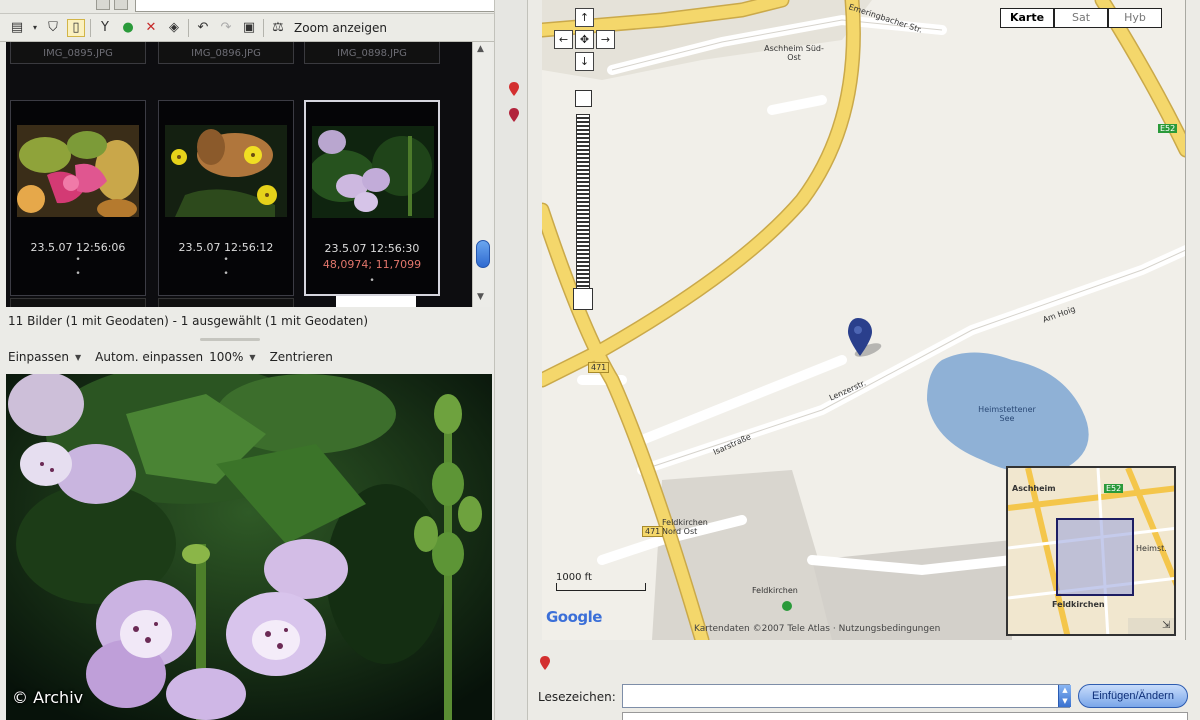  Describe the element at coordinates (1064, 696) in the screenshot. I see `bookmark-dropdown-icon: ▲ ▼` at that location.